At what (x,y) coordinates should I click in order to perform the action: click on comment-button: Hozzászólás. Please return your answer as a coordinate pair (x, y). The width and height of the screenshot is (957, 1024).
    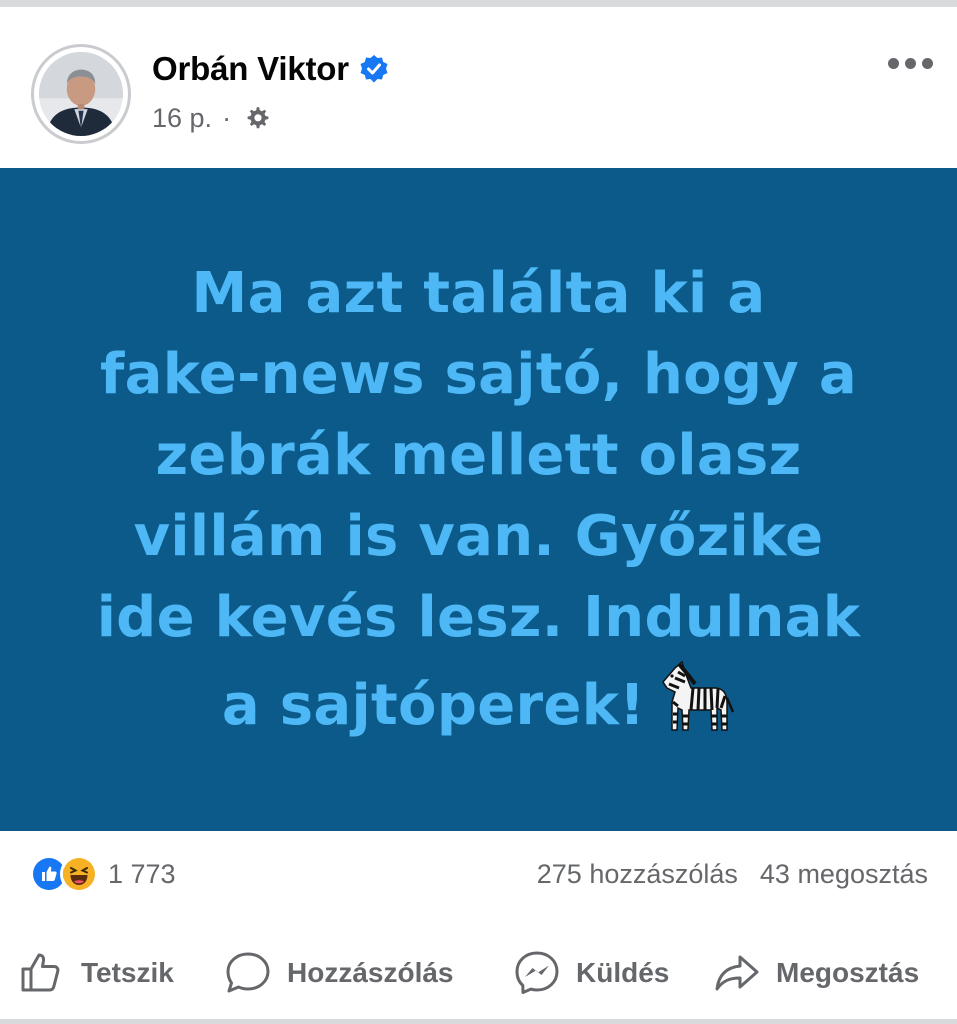
    Looking at the image, I should click on (338, 973).